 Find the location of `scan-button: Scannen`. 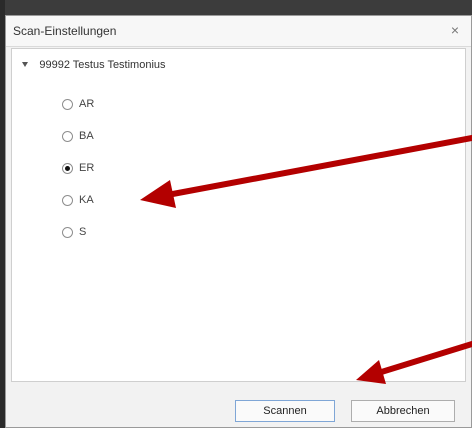

scan-button: Scannen is located at coordinates (285, 411).